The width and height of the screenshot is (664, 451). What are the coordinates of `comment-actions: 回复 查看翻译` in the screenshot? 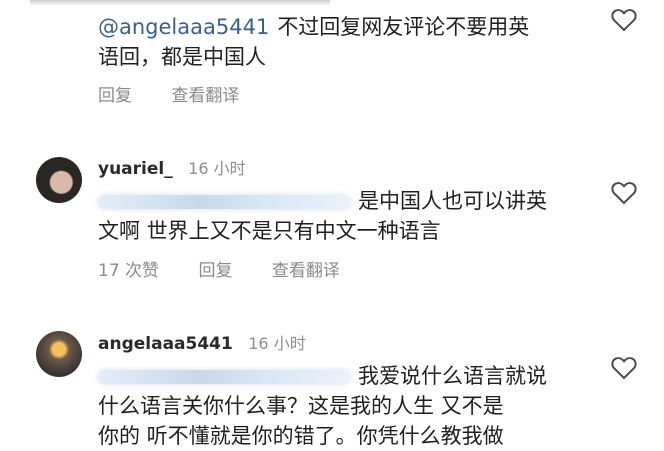 It's located at (185, 93).